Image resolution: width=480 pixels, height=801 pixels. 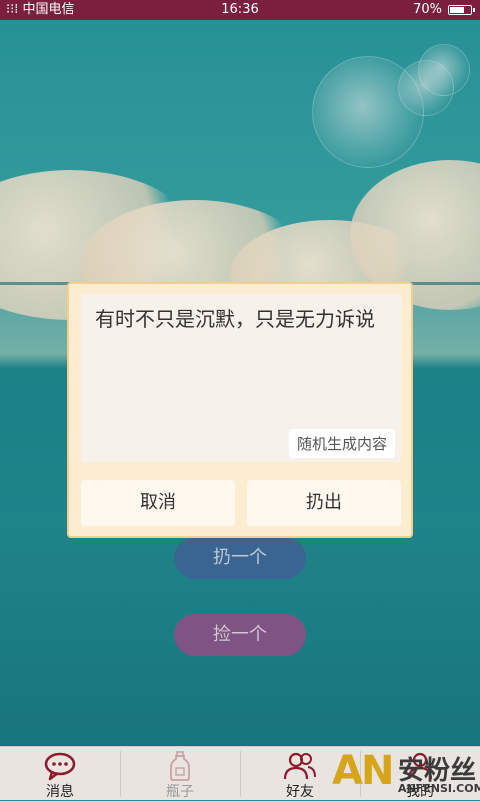 What do you see at coordinates (406, 773) in the screenshot?
I see `watermark-logo: AN 安粉丝 ANFENSI.COM` at bounding box center [406, 773].